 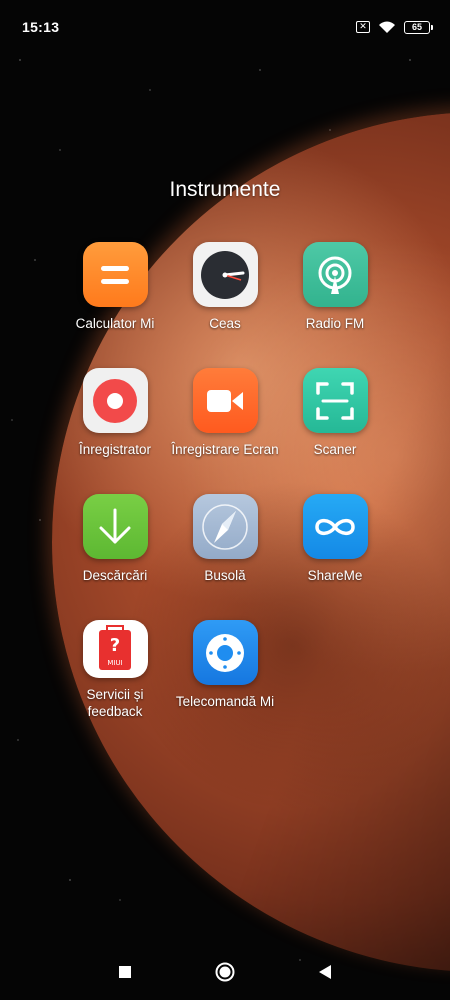 I want to click on wifi-icon, so click(x=387, y=27).